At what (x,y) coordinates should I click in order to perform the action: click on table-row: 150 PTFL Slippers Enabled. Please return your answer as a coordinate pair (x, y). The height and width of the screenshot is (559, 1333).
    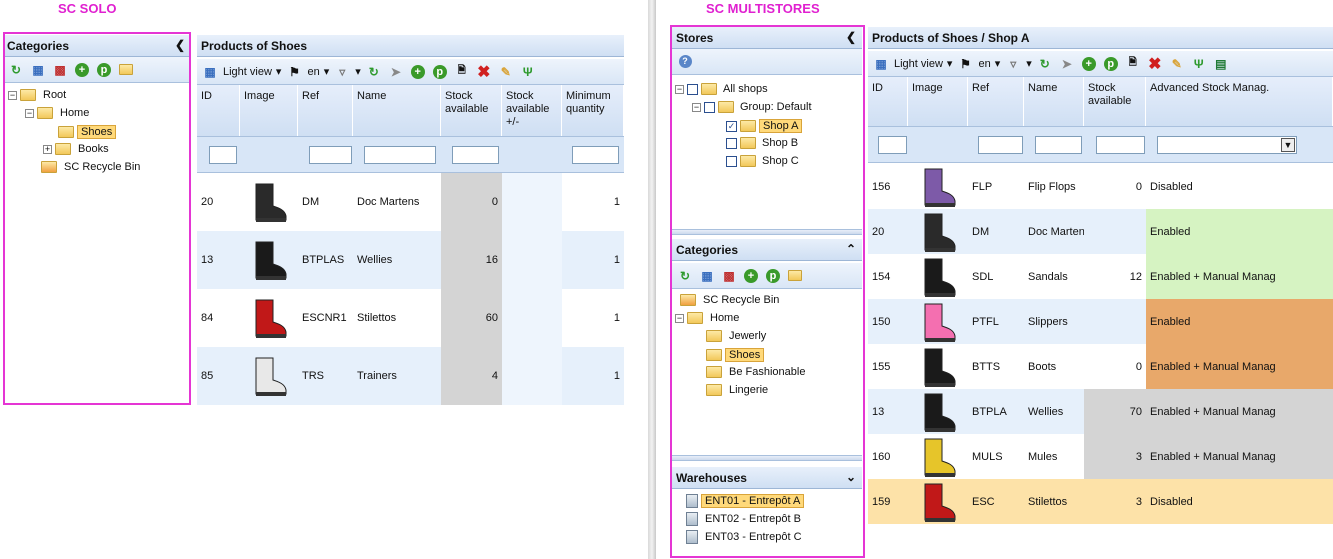
    Looking at the image, I should click on (1100, 321).